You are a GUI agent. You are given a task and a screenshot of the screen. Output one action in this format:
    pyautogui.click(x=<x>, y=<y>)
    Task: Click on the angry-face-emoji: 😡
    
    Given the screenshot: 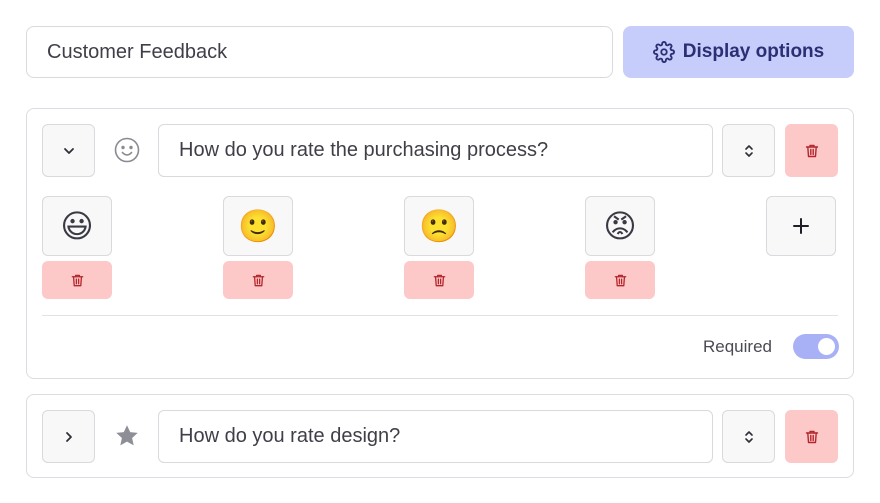 What is the action you would take?
    pyautogui.click(x=620, y=226)
    